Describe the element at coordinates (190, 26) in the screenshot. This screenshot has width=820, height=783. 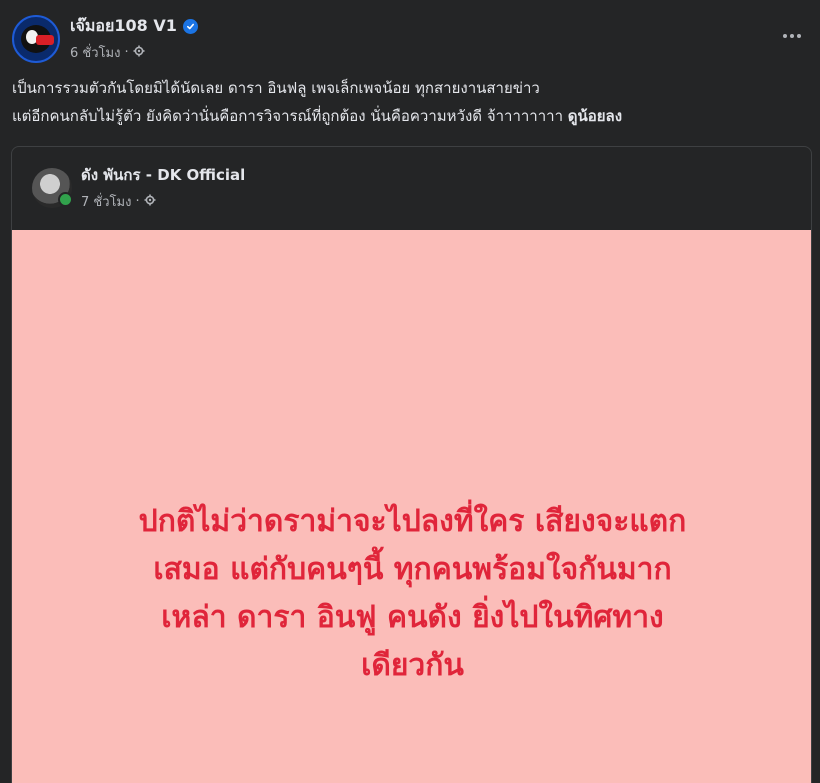
I see `verified-badge-icon` at that location.